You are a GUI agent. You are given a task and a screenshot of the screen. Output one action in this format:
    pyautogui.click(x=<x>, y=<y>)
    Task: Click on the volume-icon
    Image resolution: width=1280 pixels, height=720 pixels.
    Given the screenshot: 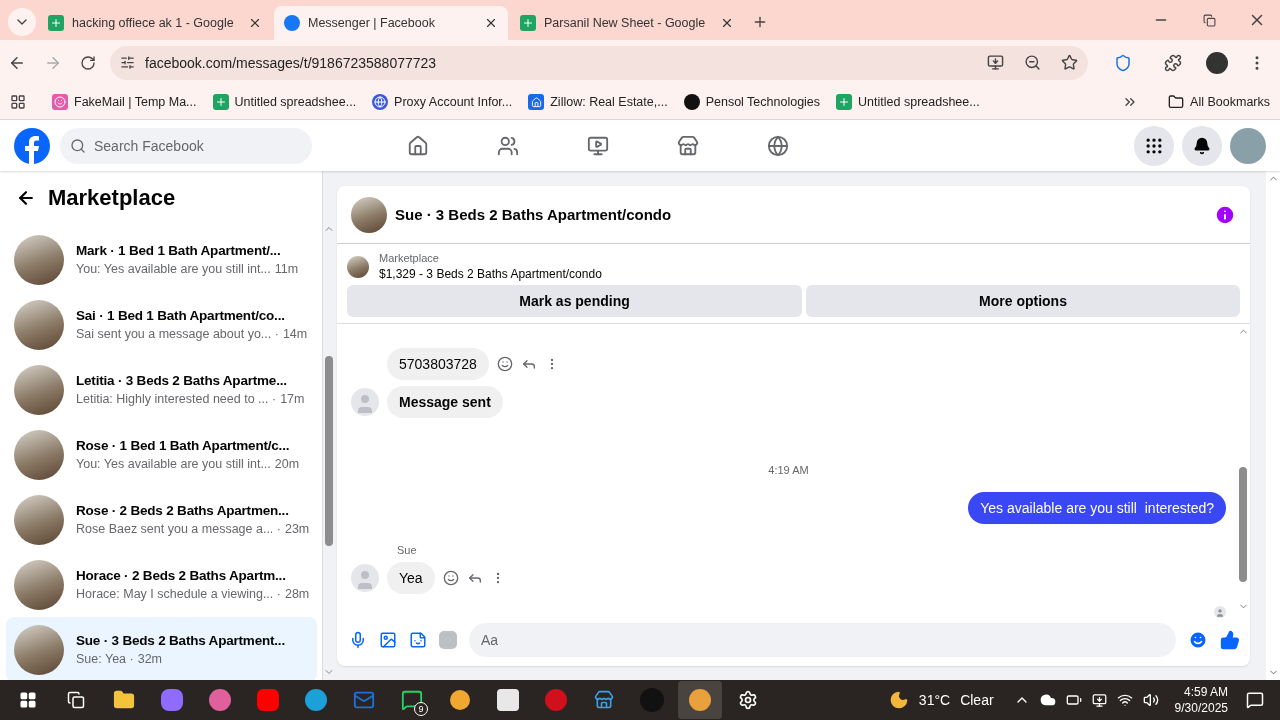 What is the action you would take?
    pyautogui.click(x=1150, y=700)
    